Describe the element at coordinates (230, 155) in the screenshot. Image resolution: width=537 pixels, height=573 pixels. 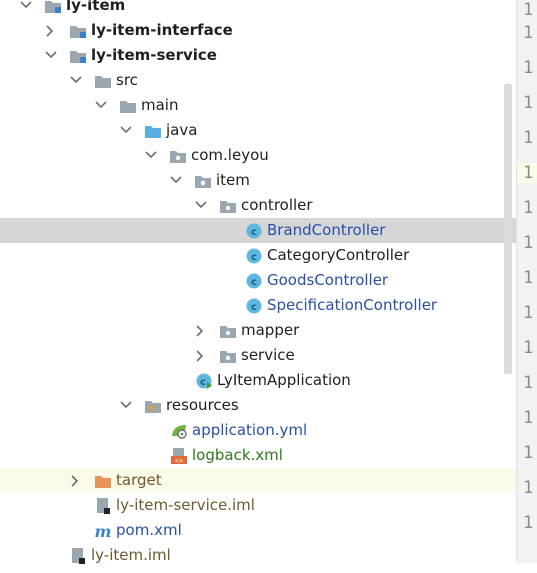
I see `tree-label: com.leyou` at that location.